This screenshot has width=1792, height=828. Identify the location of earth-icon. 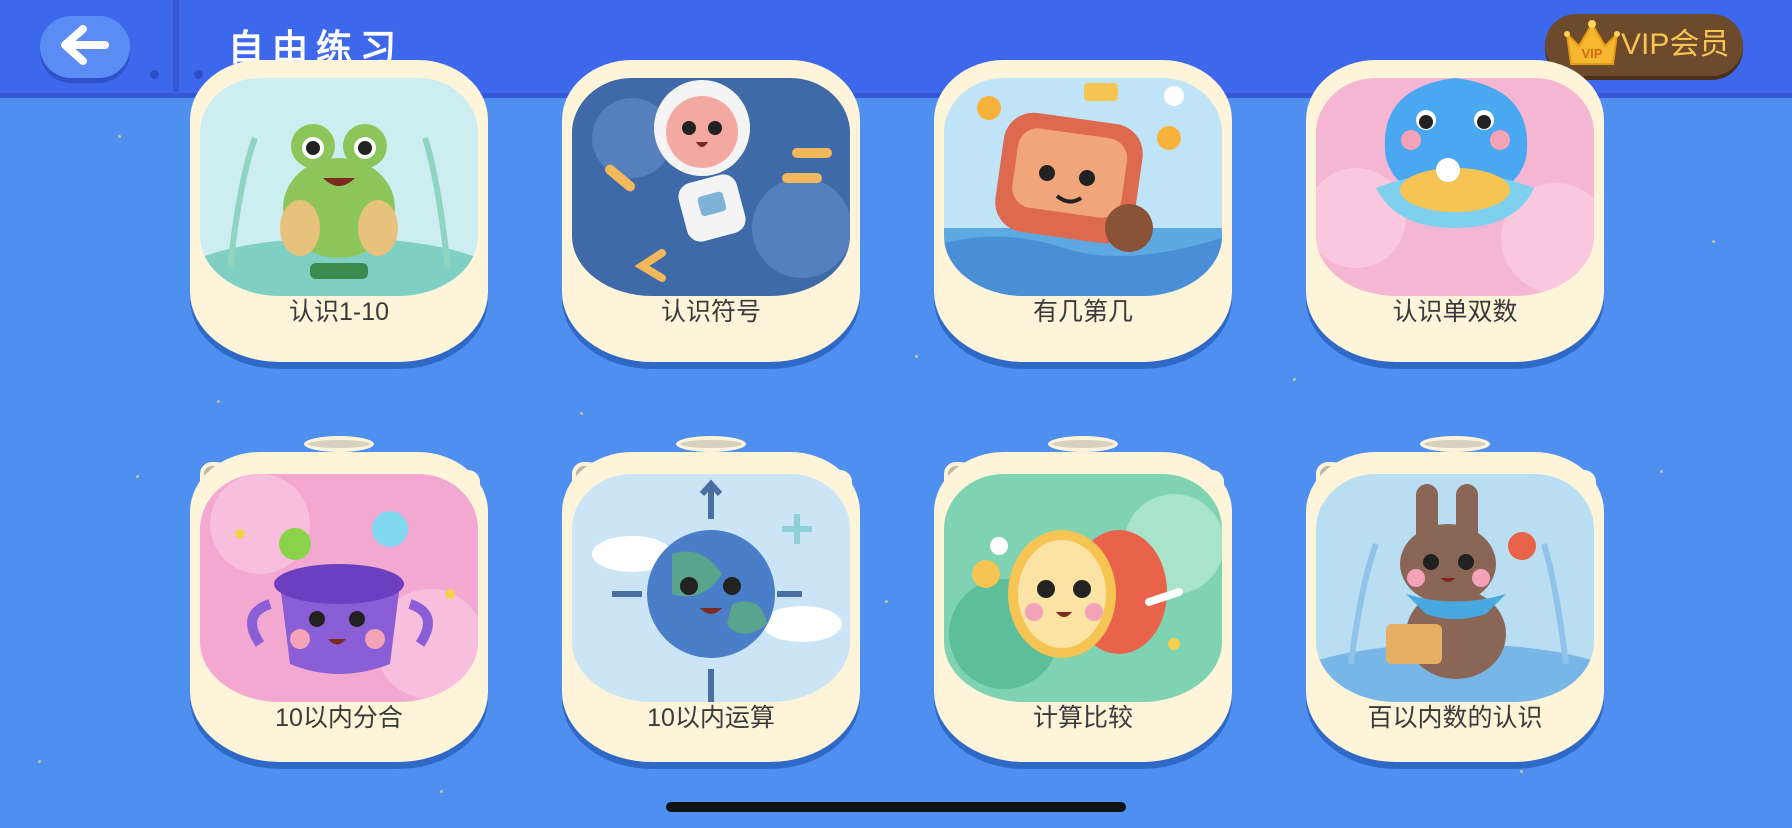
(711, 588).